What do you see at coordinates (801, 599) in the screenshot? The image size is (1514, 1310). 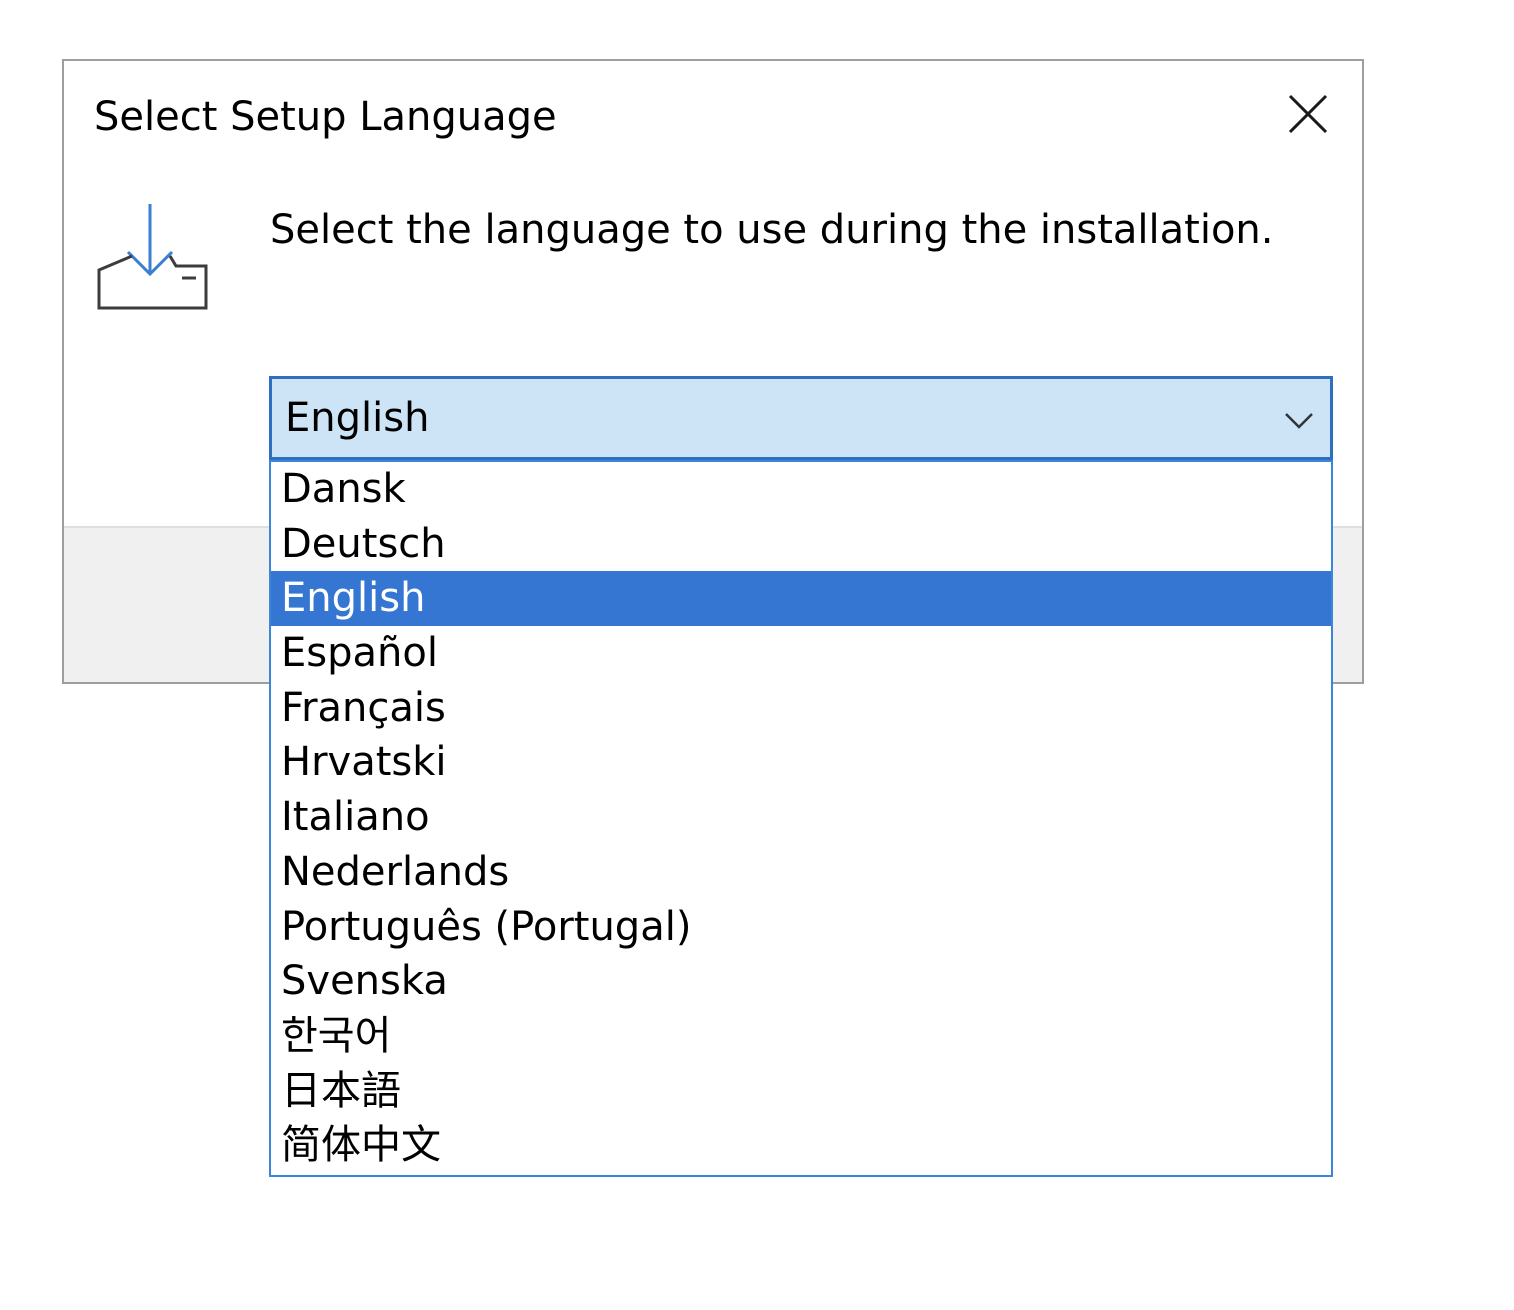 I see `language-option-english: English` at bounding box center [801, 599].